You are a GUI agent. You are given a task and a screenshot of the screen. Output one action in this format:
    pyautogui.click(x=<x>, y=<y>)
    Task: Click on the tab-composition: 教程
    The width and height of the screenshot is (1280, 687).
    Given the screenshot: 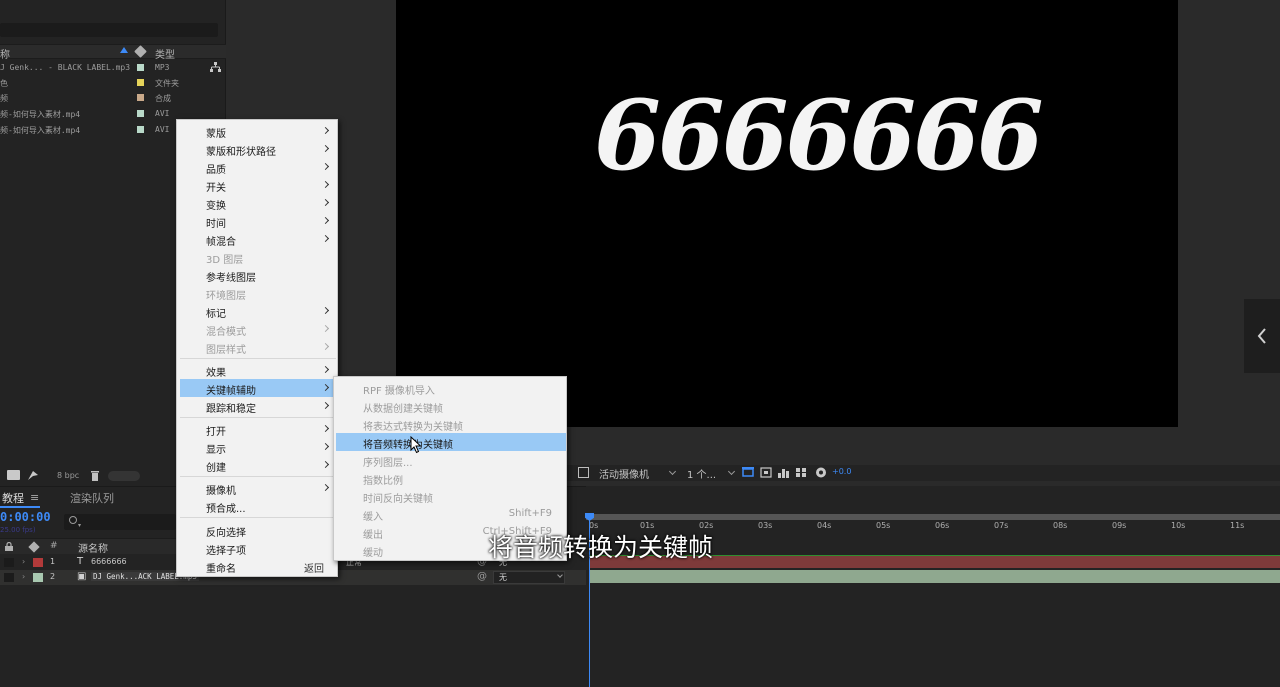 What is the action you would take?
    pyautogui.click(x=13, y=498)
    